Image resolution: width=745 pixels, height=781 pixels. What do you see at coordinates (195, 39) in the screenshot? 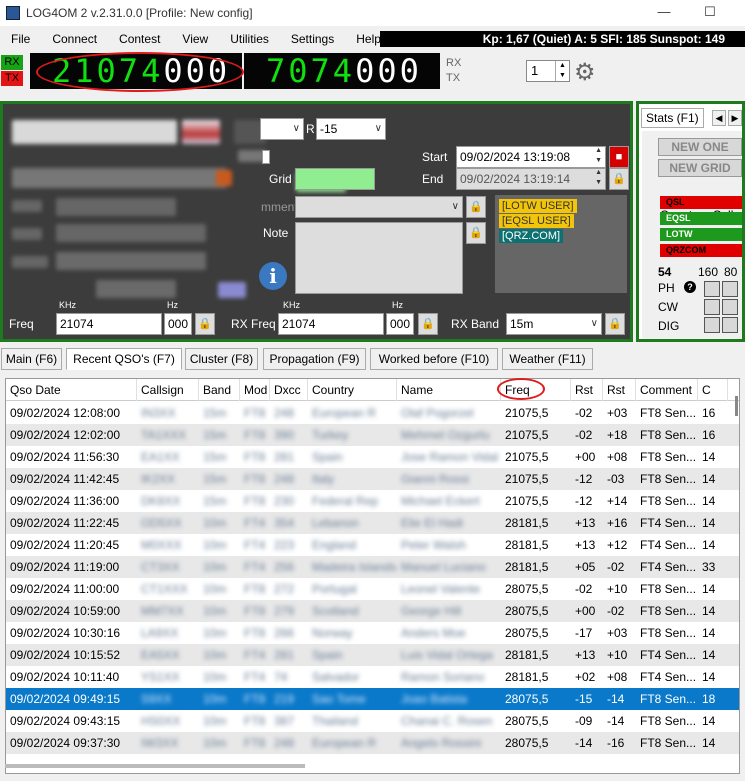
I see `menu-view: View` at bounding box center [195, 39].